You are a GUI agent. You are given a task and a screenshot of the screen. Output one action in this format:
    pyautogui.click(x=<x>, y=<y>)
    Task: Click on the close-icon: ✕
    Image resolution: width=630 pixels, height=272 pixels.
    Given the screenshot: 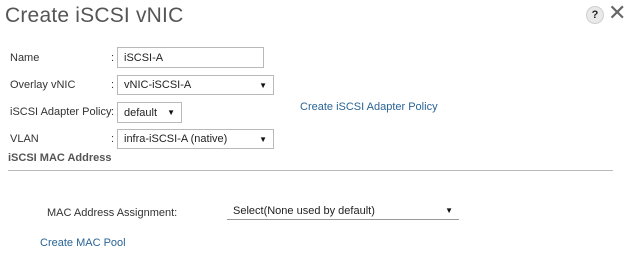 What is the action you would take?
    pyautogui.click(x=617, y=13)
    